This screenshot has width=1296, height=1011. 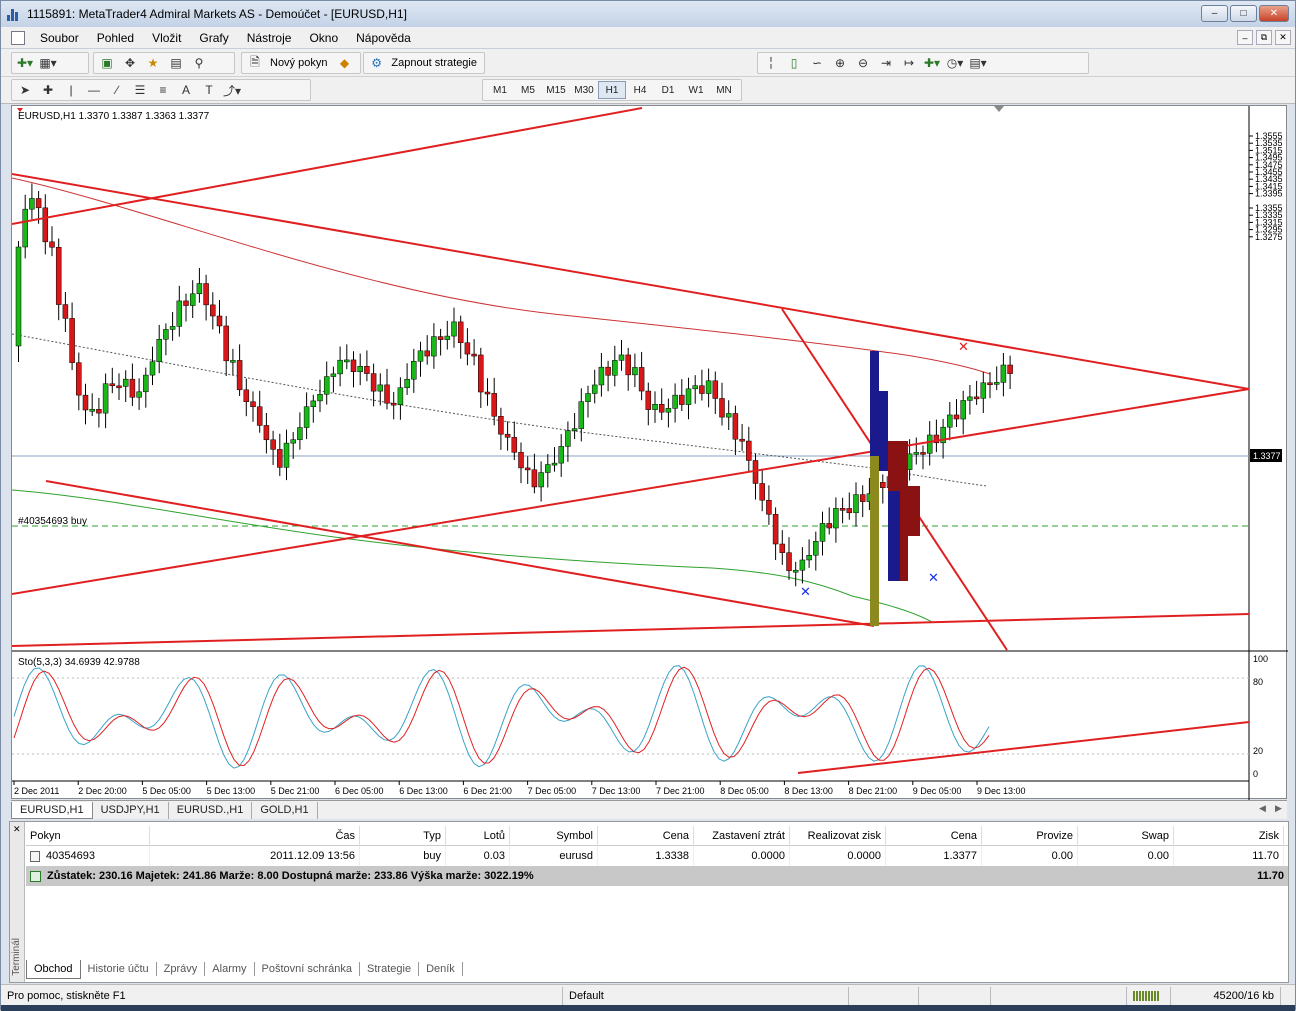 I want to click on chart-window-icon, so click(x=18, y=37).